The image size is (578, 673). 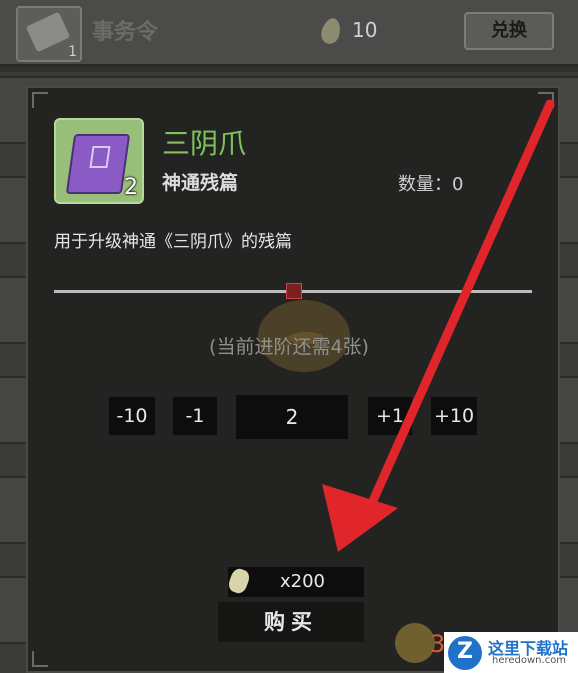 What do you see at coordinates (511, 652) in the screenshot?
I see `site-watermark: Z 这里下载站 heredown.com` at bounding box center [511, 652].